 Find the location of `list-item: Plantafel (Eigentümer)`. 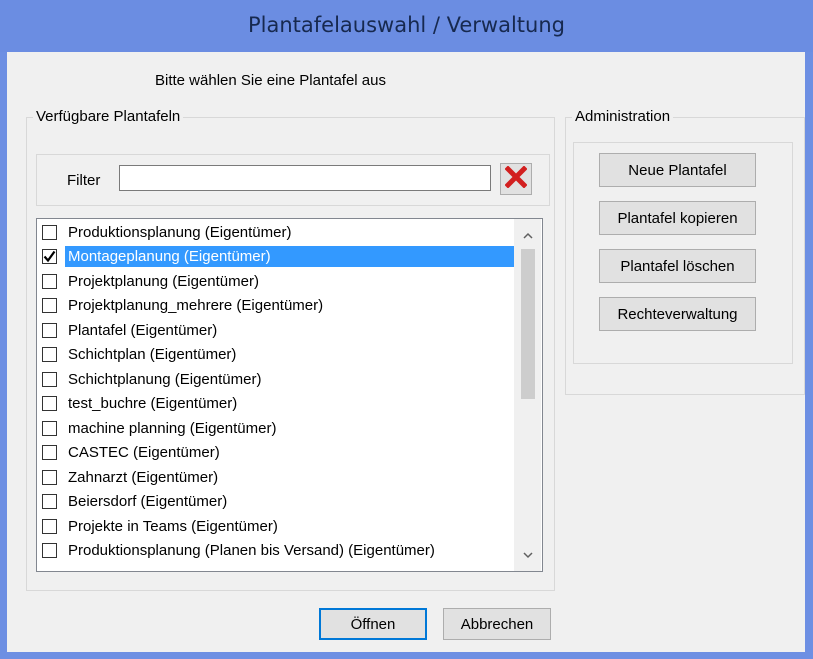

list-item: Plantafel (Eigentümer) is located at coordinates (275, 330).